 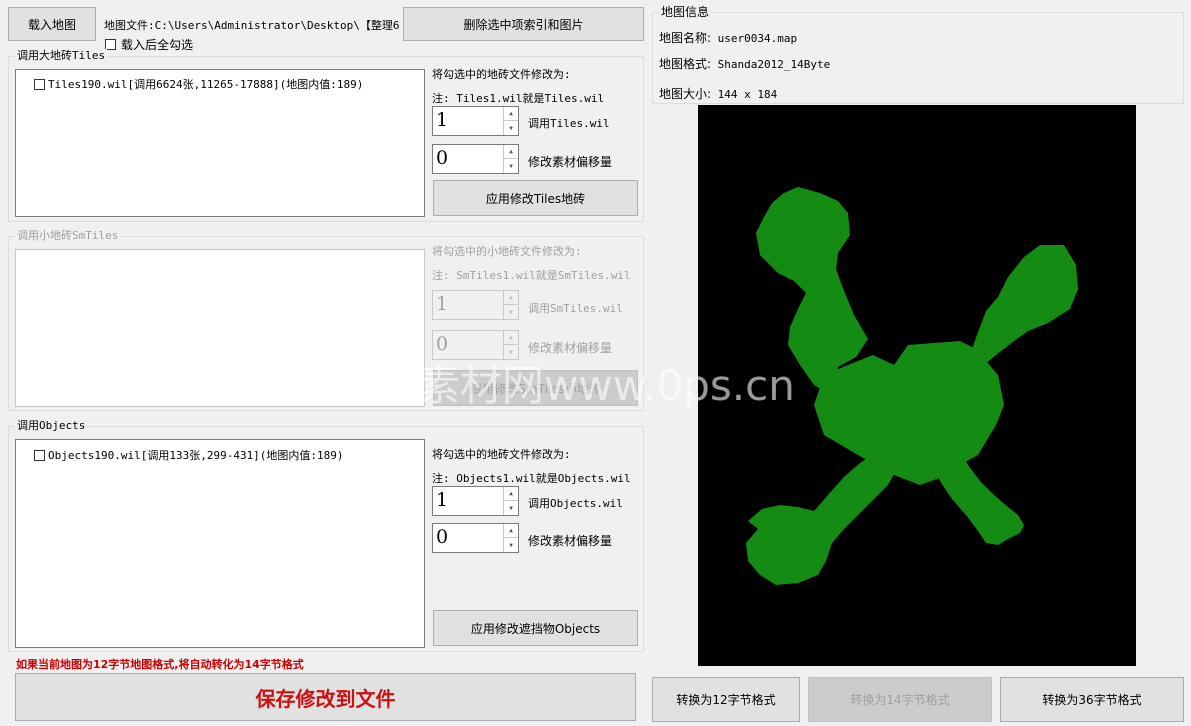 What do you see at coordinates (61, 56) in the screenshot?
I see `tiles-group-title: 调用大地砖Tiles` at bounding box center [61, 56].